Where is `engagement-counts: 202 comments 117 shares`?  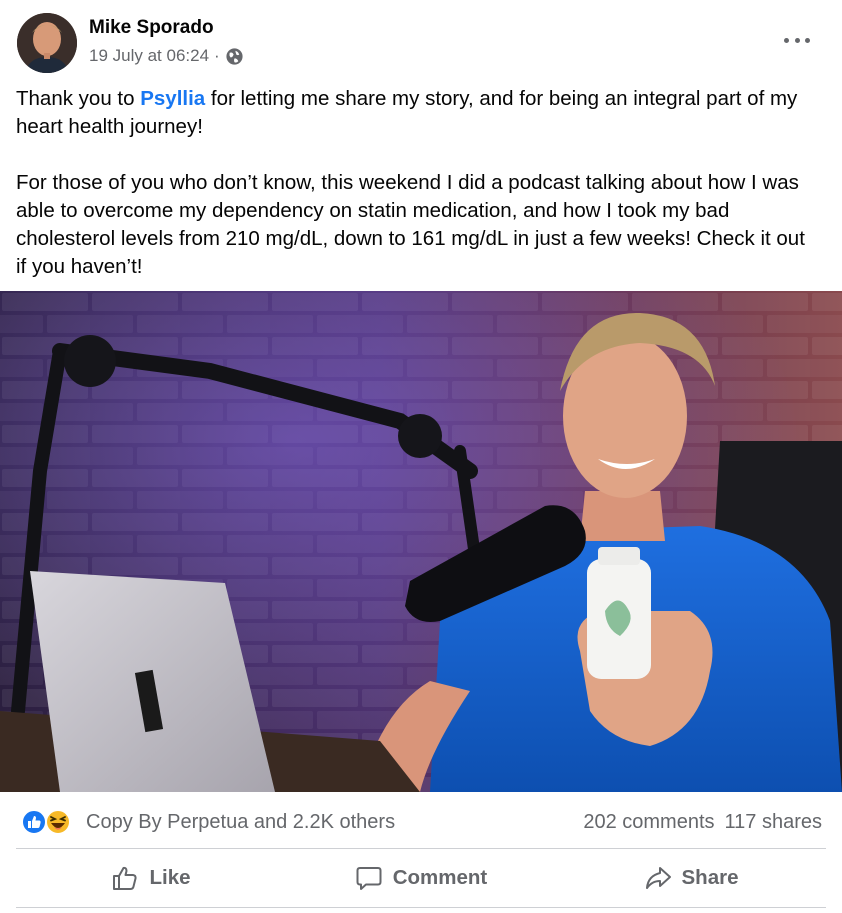 engagement-counts: 202 comments 117 shares is located at coordinates (702, 822).